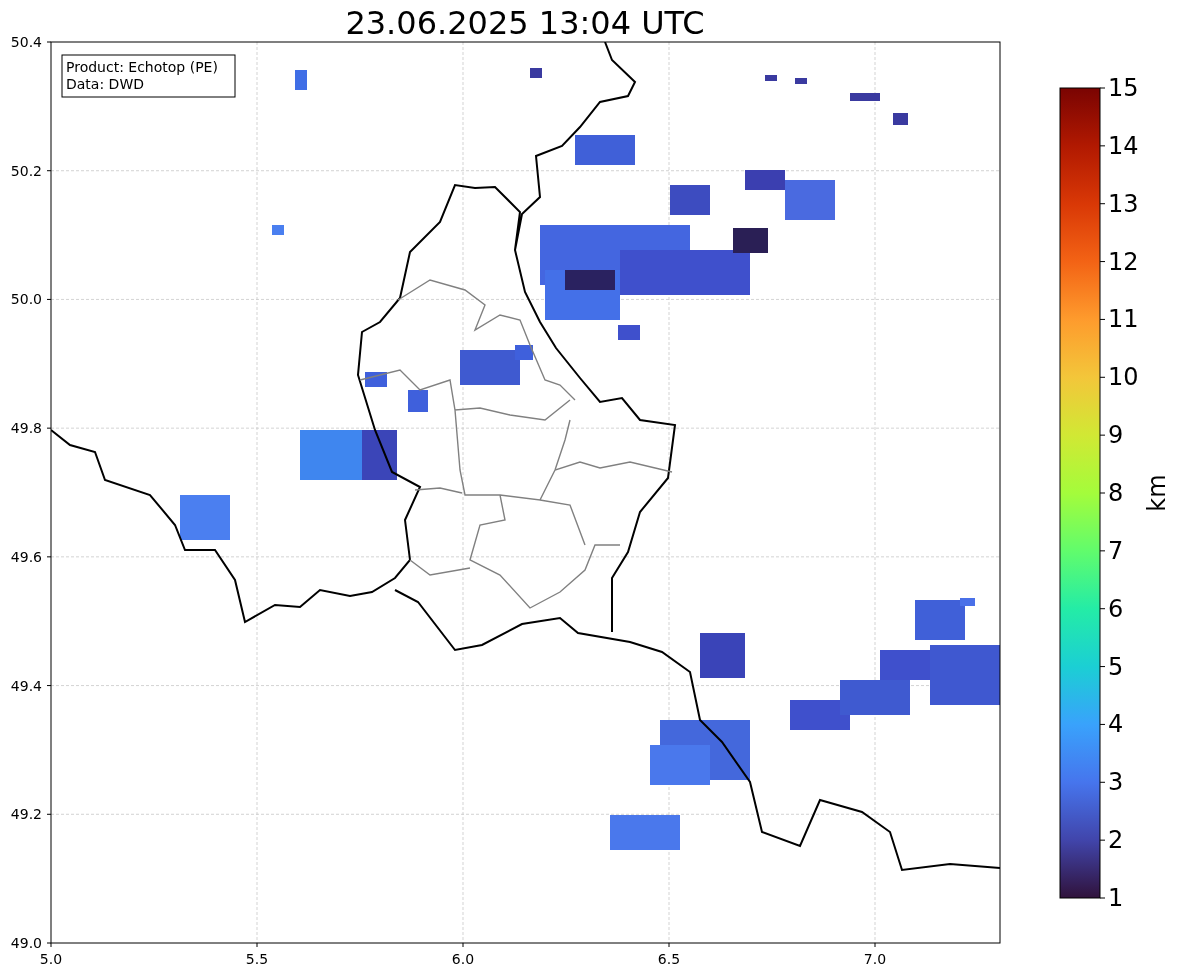 The height and width of the screenshot is (976, 1178). Describe the element at coordinates (875, 959) in the screenshot. I see `x-tick-label: 7.0` at that location.